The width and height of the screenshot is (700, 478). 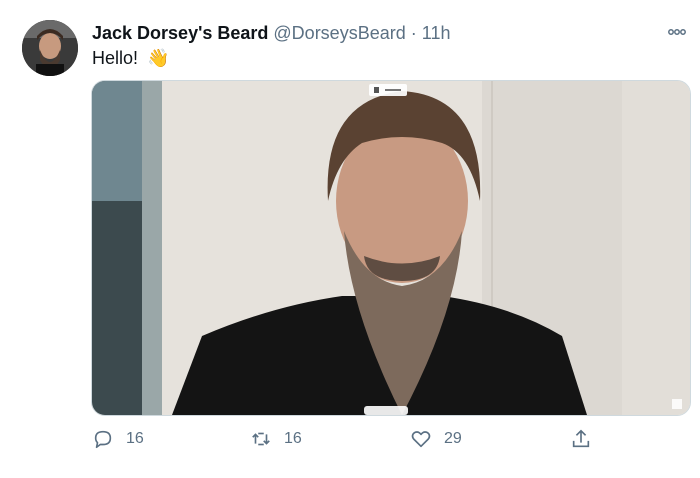 I want to click on reply-count: 16, so click(x=135, y=438).